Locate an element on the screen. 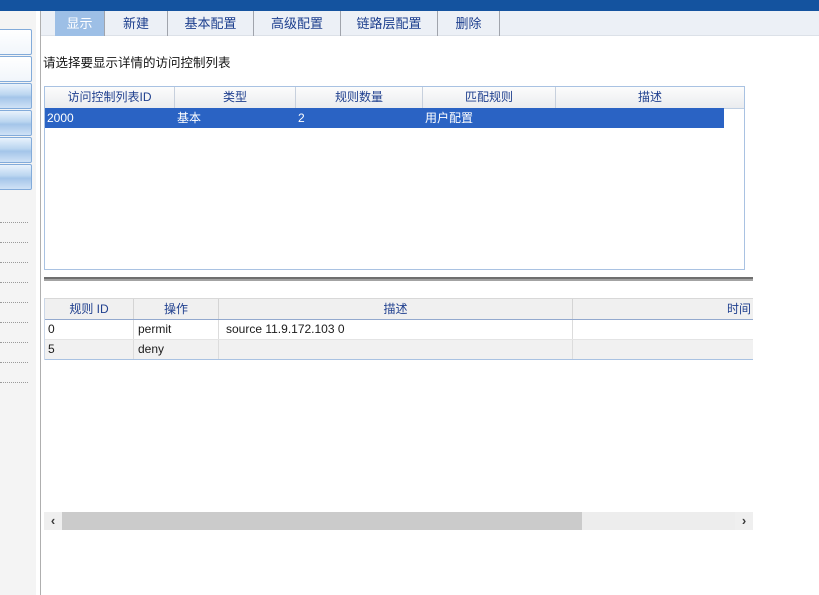  horizontal-scrollbar: ‹ › is located at coordinates (398, 521).